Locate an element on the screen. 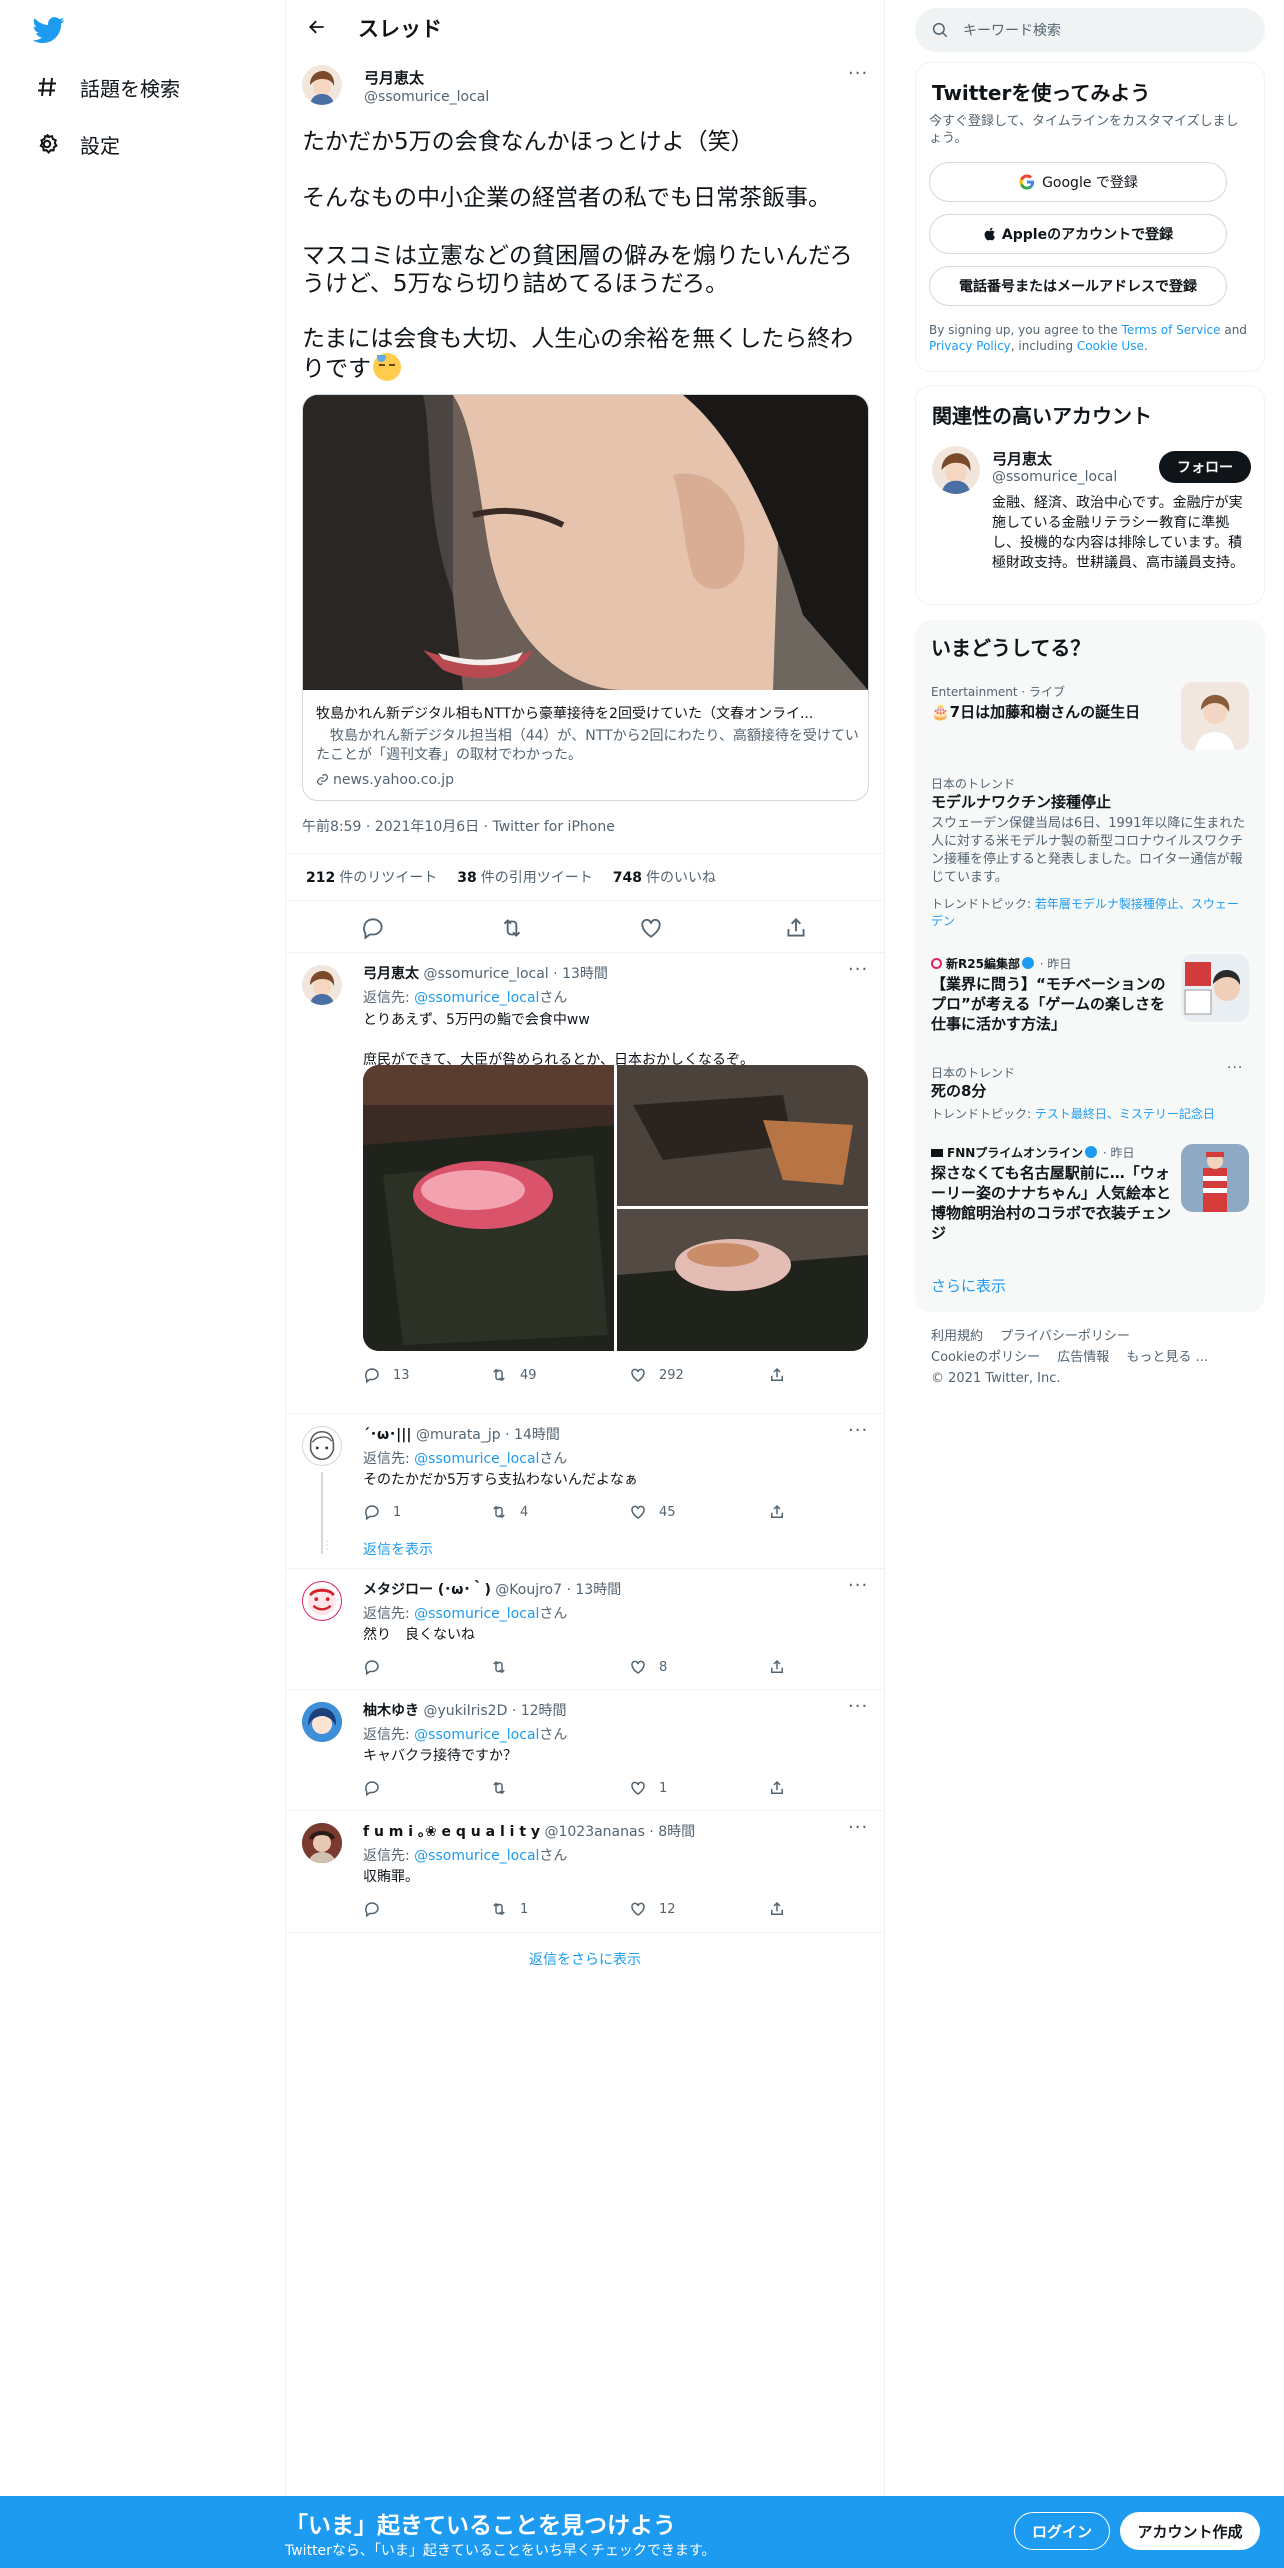 The width and height of the screenshot is (1284, 2568). like-button: 8 is located at coordinates (648, 1667).